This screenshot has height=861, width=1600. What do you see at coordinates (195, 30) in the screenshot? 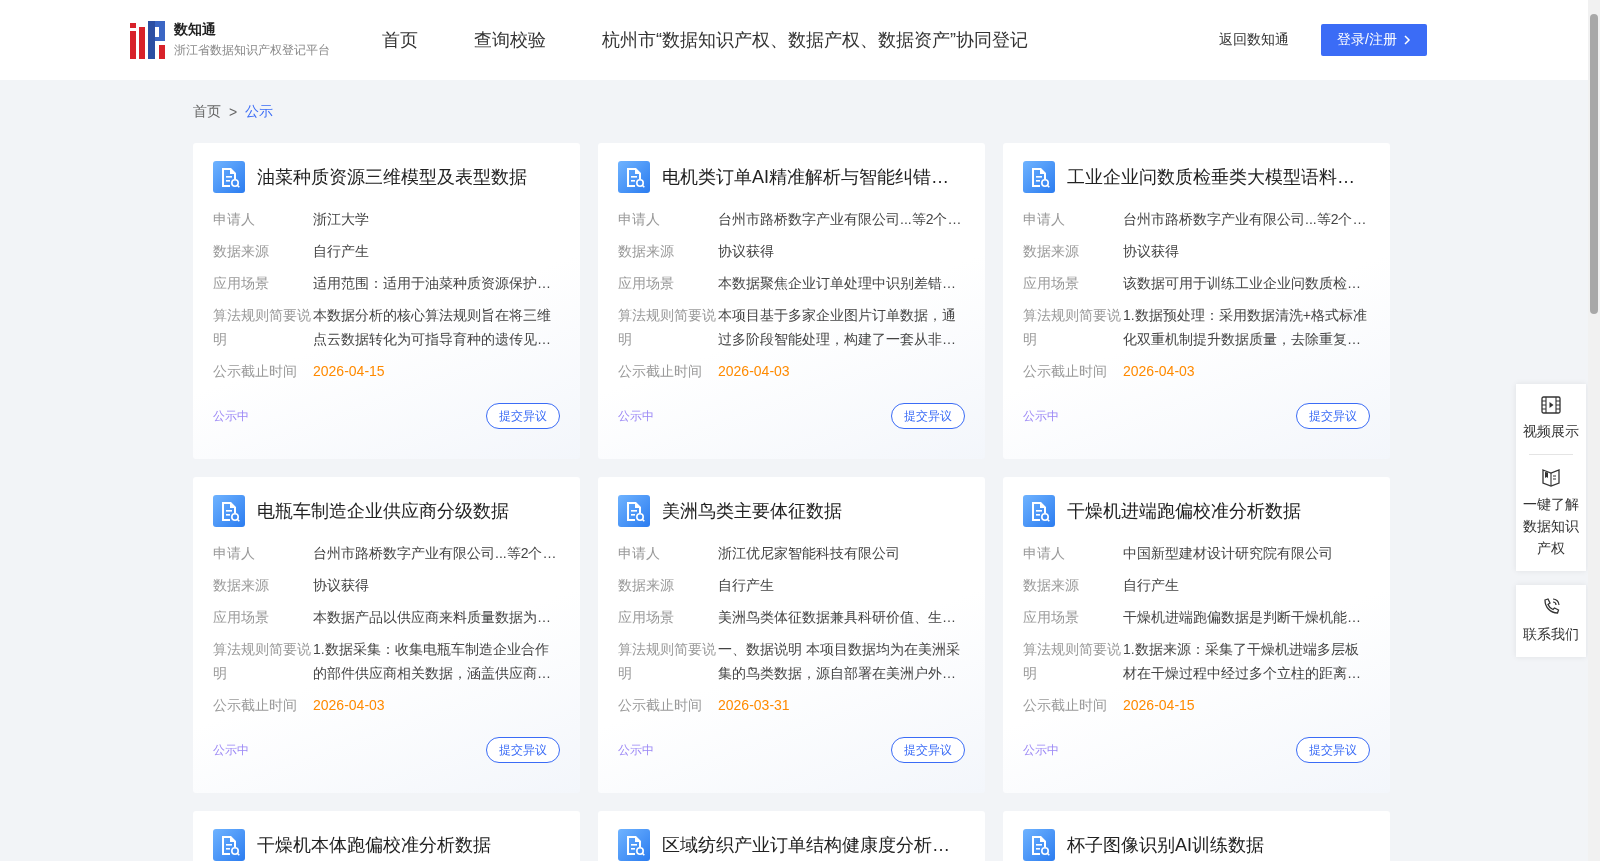
I see `brand-name: 数知通` at bounding box center [195, 30].